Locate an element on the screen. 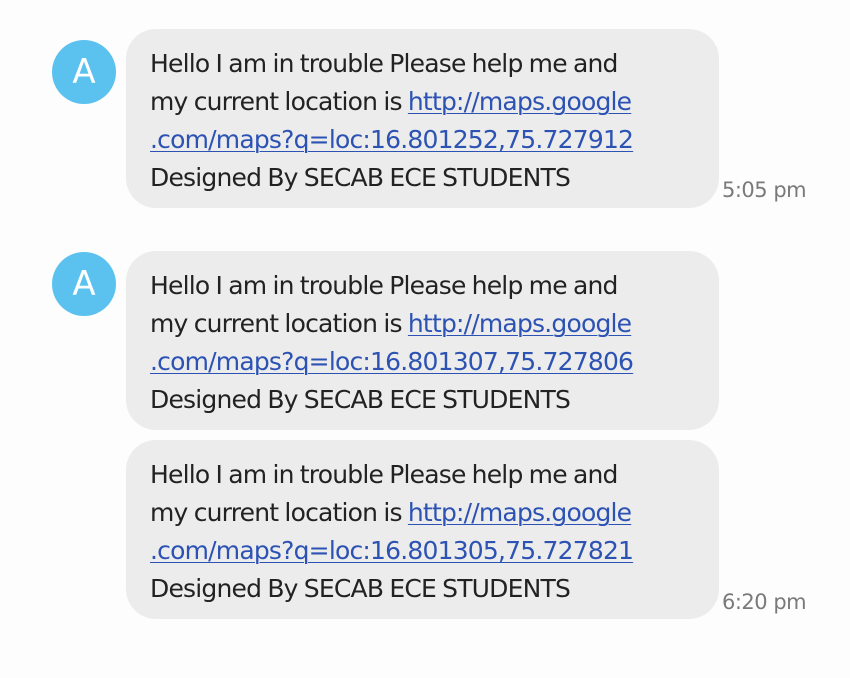 The width and height of the screenshot is (850, 678). map-link-continued: .com/maps?q=loc:16.801305,75.727821 is located at coordinates (392, 550).